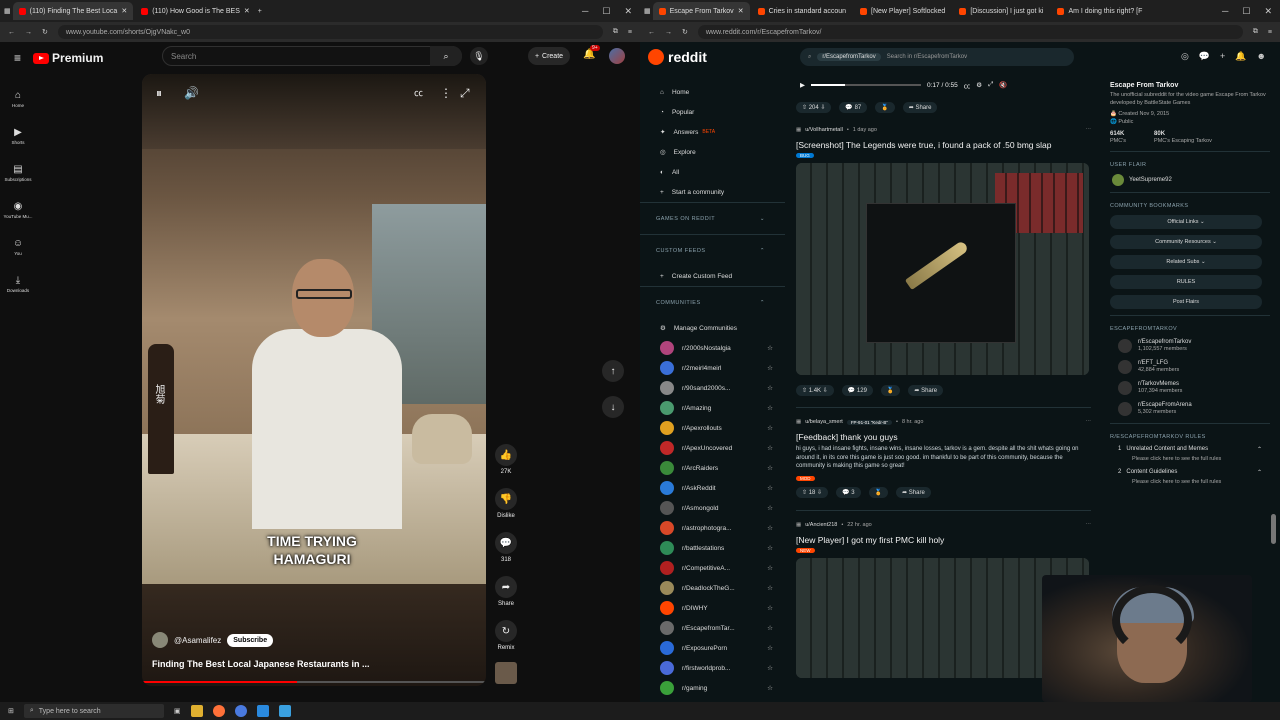 The width and height of the screenshot is (1280, 720). What do you see at coordinates (647, 11) in the screenshot?
I see `sidebar-toggle-icon: ▦` at bounding box center [647, 11].